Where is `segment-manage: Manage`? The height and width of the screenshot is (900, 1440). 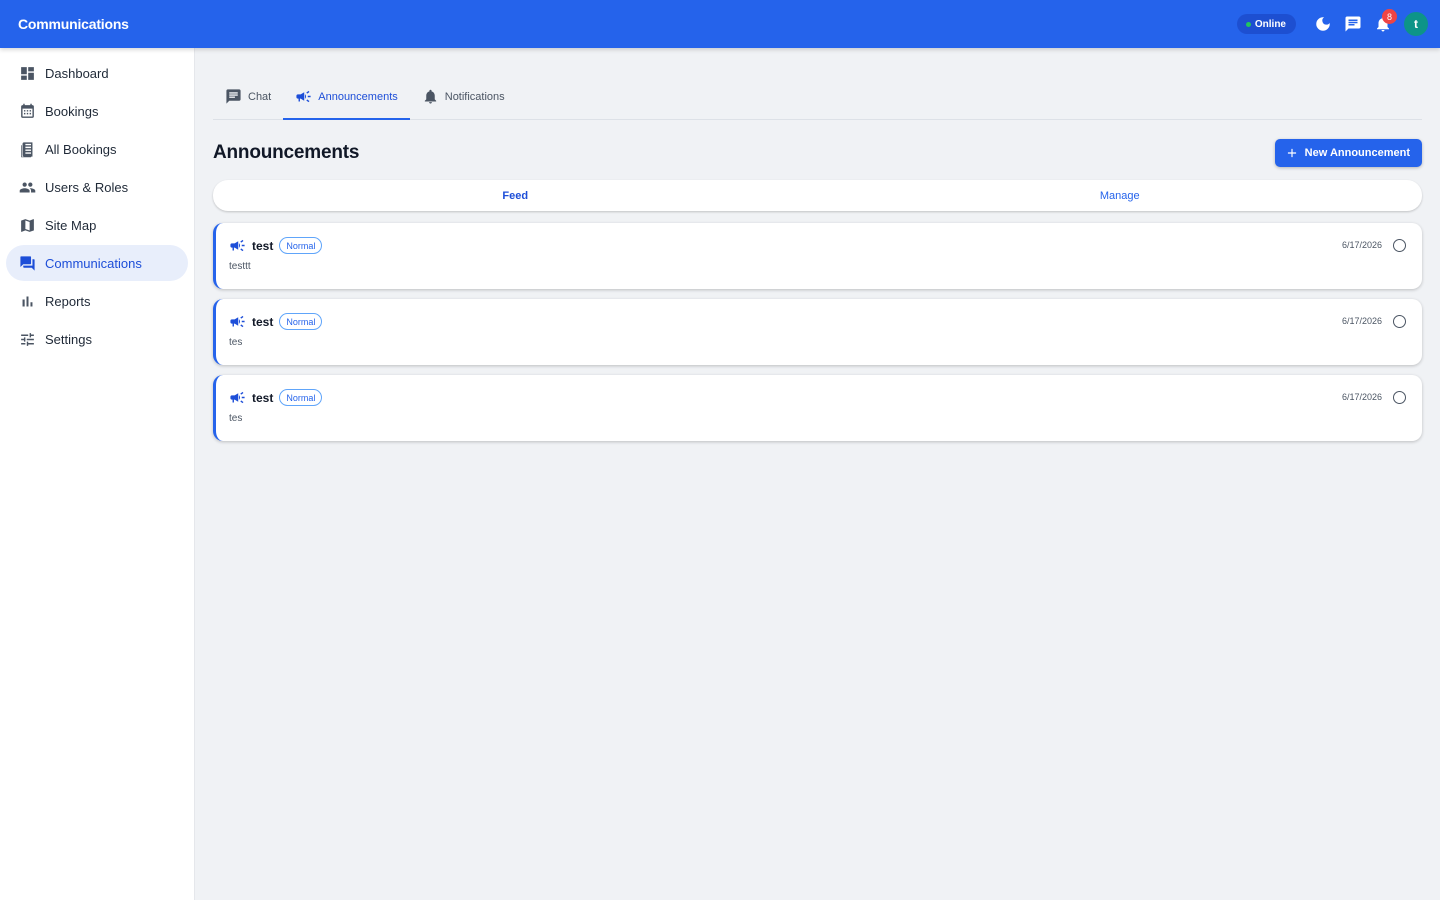
segment-manage: Manage is located at coordinates (1120, 195).